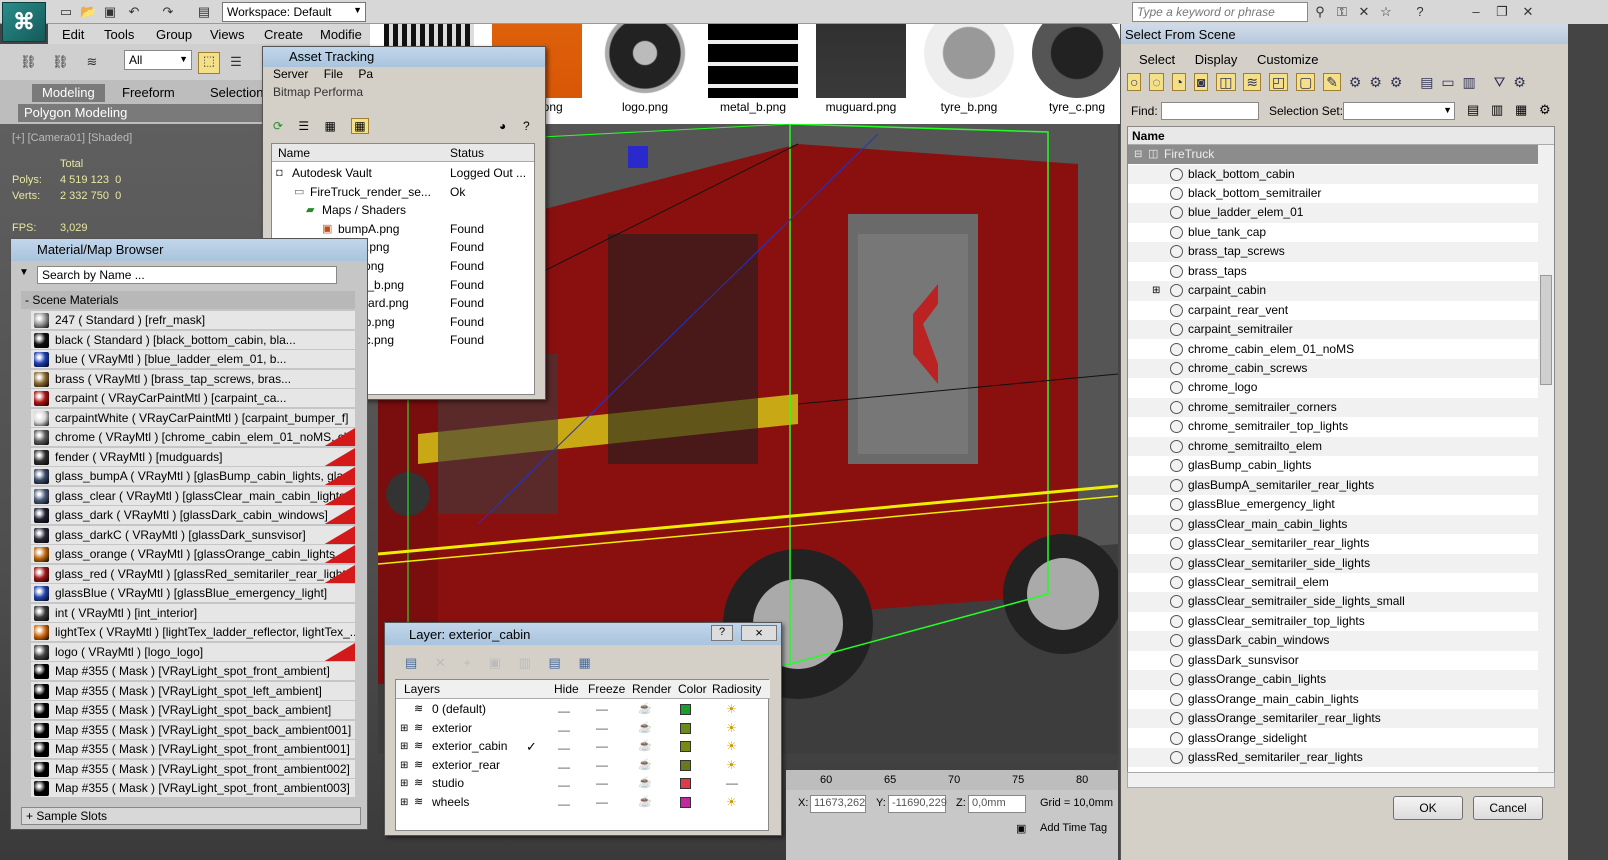  Describe the element at coordinates (303, 126) in the screenshot. I see `list-view-icon: ☰` at that location.